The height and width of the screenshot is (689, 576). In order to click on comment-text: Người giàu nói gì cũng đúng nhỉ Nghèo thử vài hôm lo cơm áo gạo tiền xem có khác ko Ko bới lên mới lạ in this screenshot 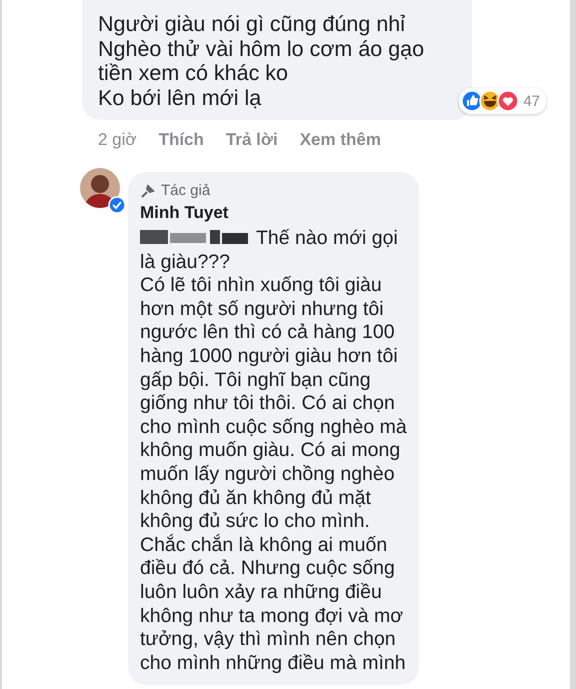, I will do `click(262, 61)`.